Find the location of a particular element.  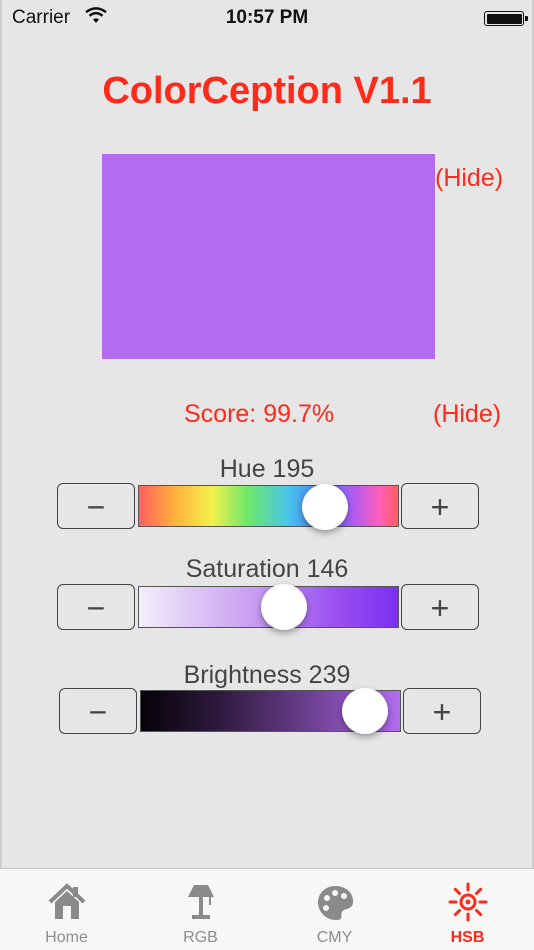

home-icon is located at coordinates (67, 901).